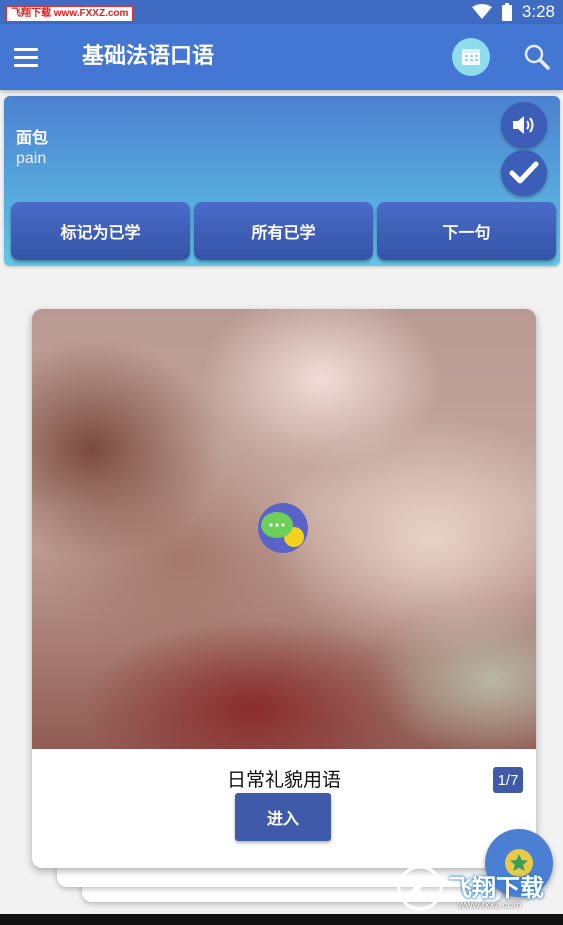 This screenshot has height=925, width=563. I want to click on watermark-logo: 飞翔下载 www.fxxz.com, so click(476, 889).